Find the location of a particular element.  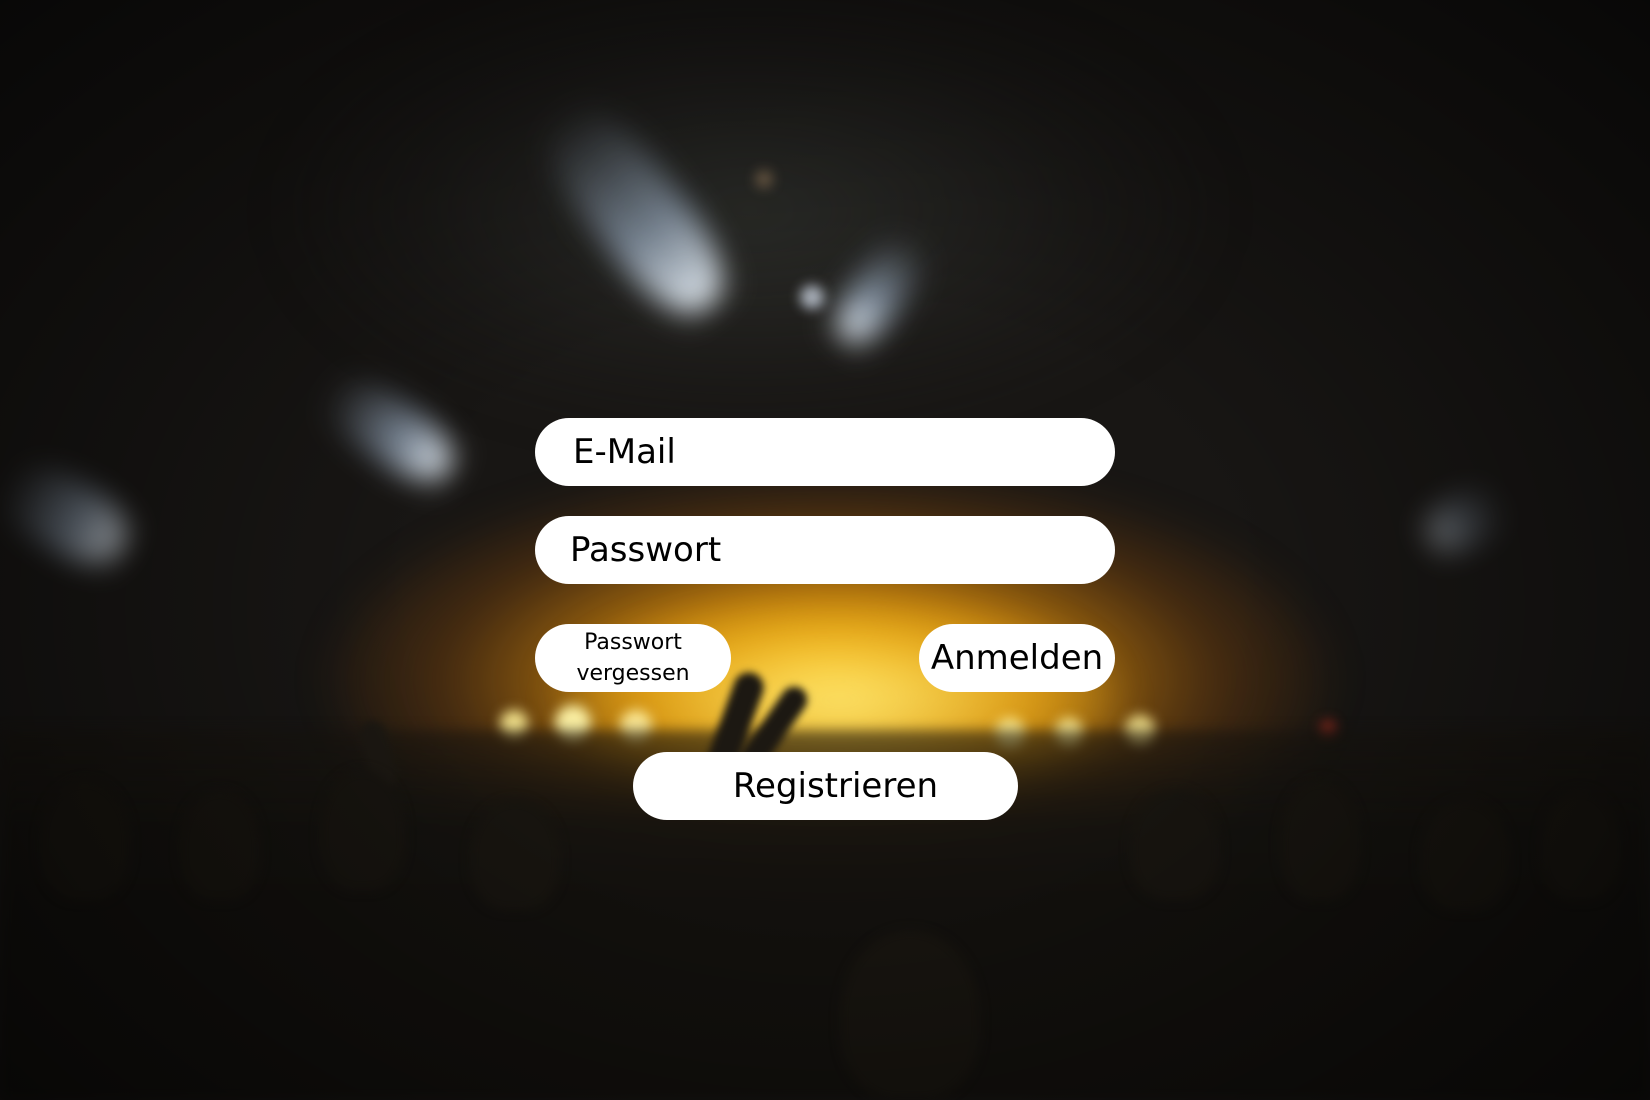

register-button: Registrieren is located at coordinates (825, 786).